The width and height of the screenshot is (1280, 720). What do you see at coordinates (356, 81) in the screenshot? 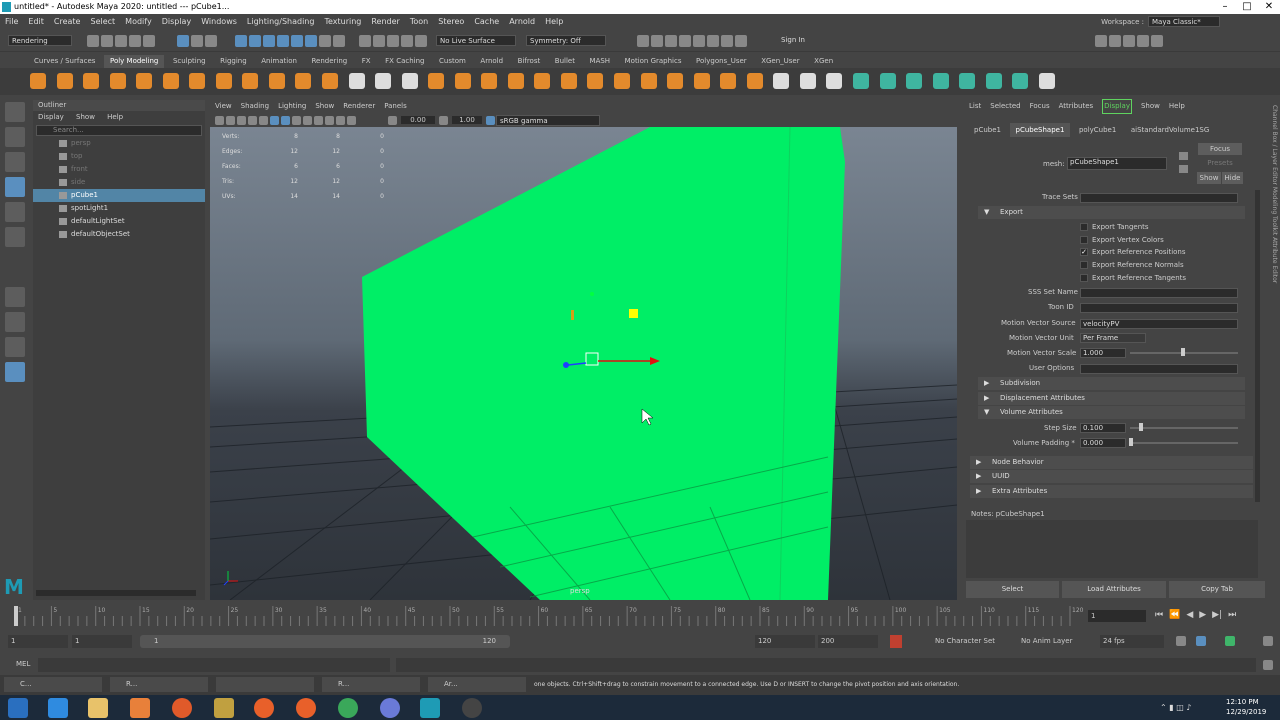
I see `combine-icon` at bounding box center [356, 81].